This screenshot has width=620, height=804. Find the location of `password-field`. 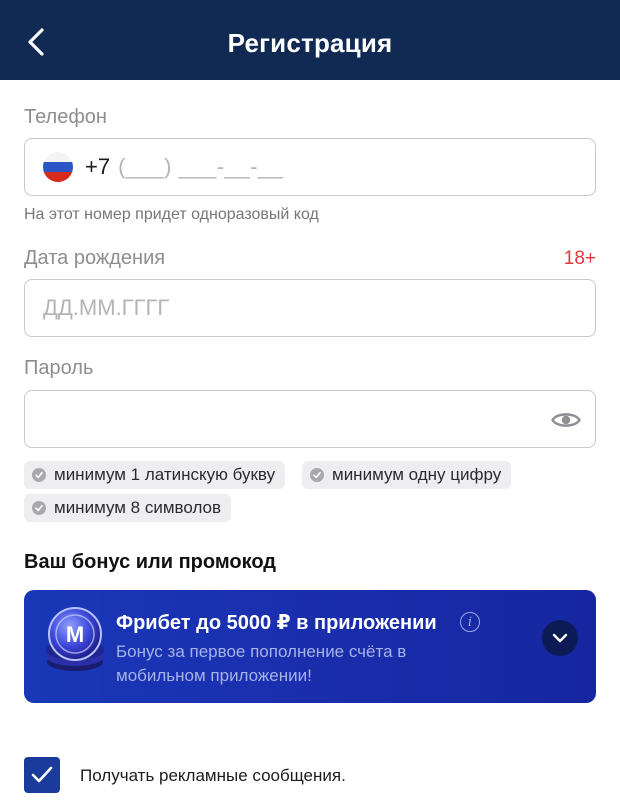

password-field is located at coordinates (310, 419).